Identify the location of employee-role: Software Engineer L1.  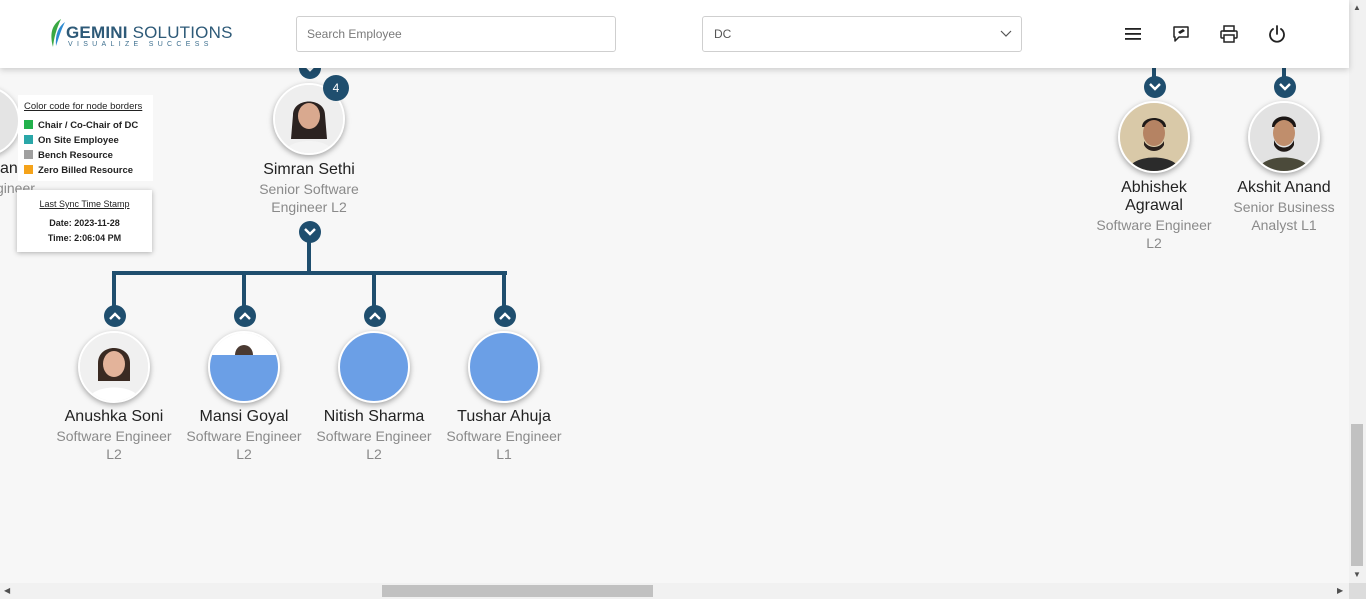
(504, 445).